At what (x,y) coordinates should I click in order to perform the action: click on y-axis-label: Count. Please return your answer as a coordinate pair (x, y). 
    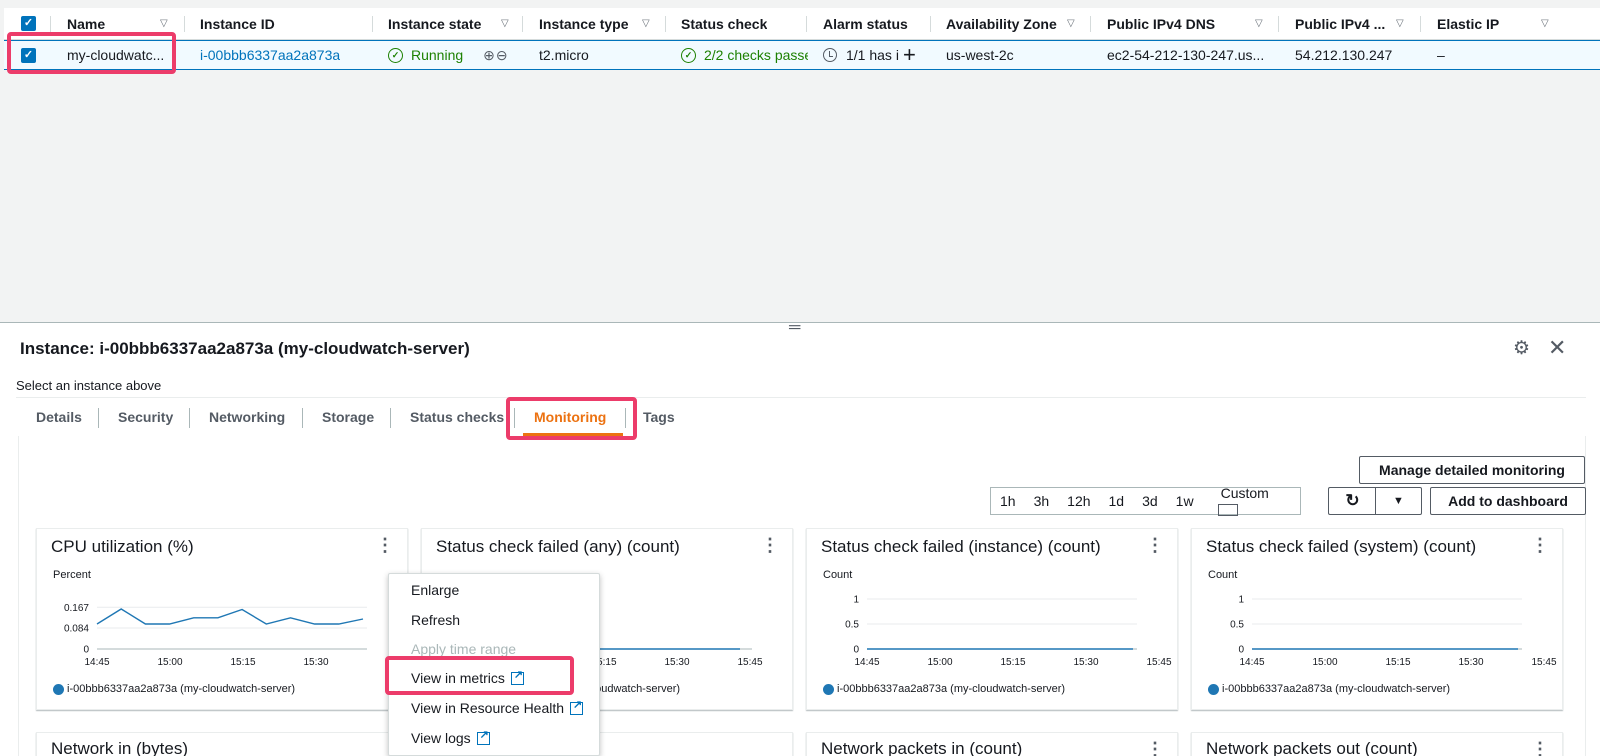
    Looking at the image, I should click on (1223, 575).